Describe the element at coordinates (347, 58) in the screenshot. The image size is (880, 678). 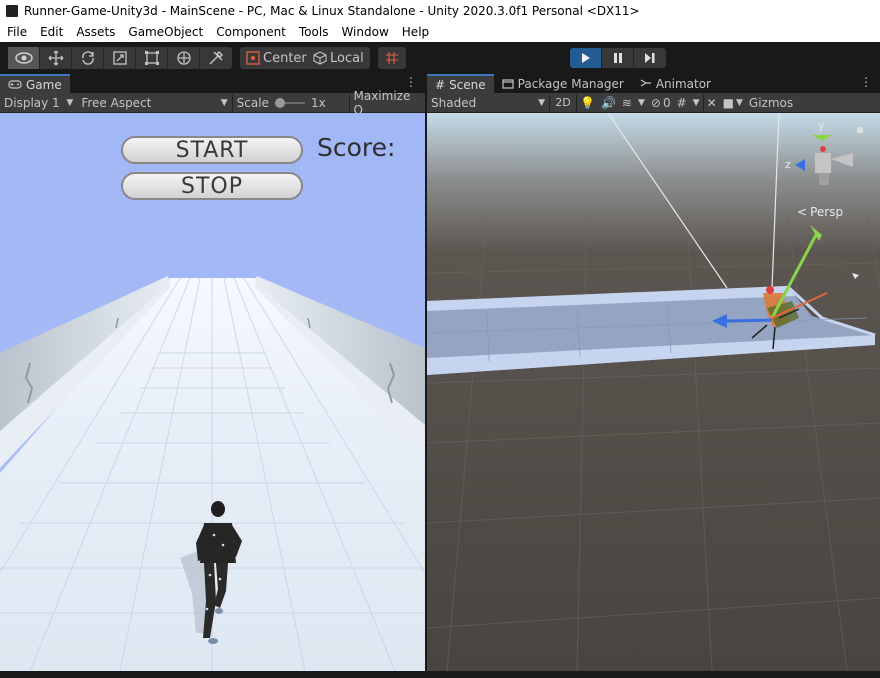
I see `local-label: Local` at that location.